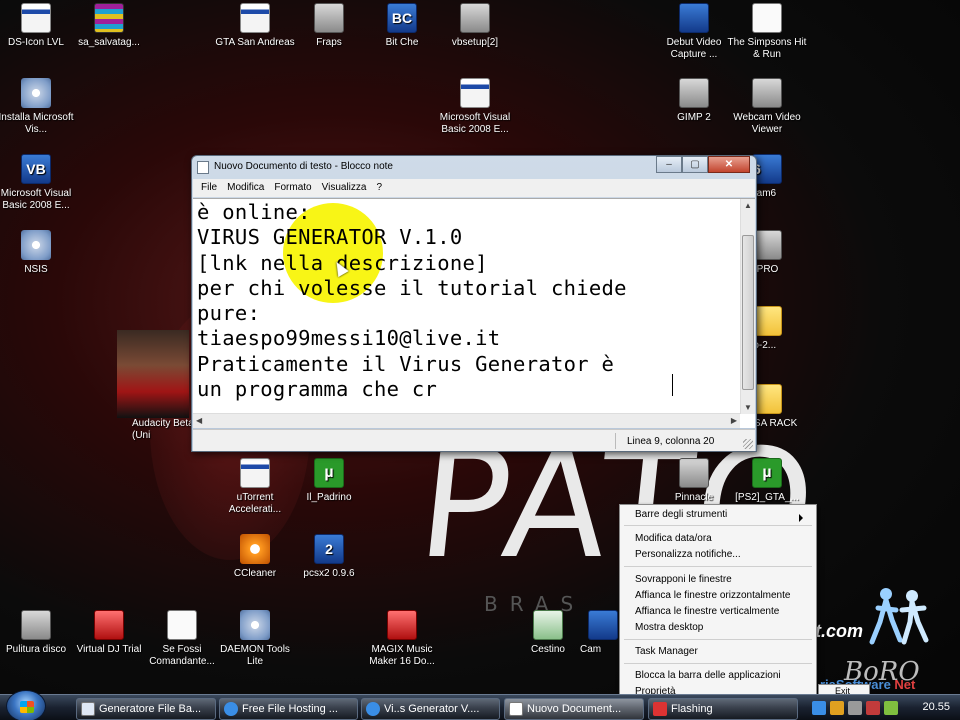 This screenshot has width=960, height=720. What do you see at coordinates (723, 515) in the screenshot?
I see `menu-item-toolbars: Barre degli strumenti` at bounding box center [723, 515].